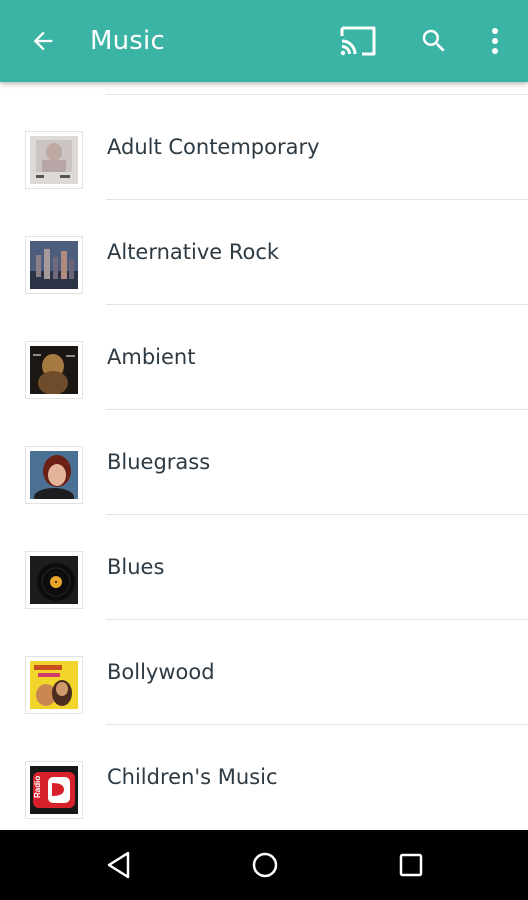 Image resolution: width=528 pixels, height=900 pixels. Describe the element at coordinates (136, 567) in the screenshot. I see `list-item-label: Blues` at that location.